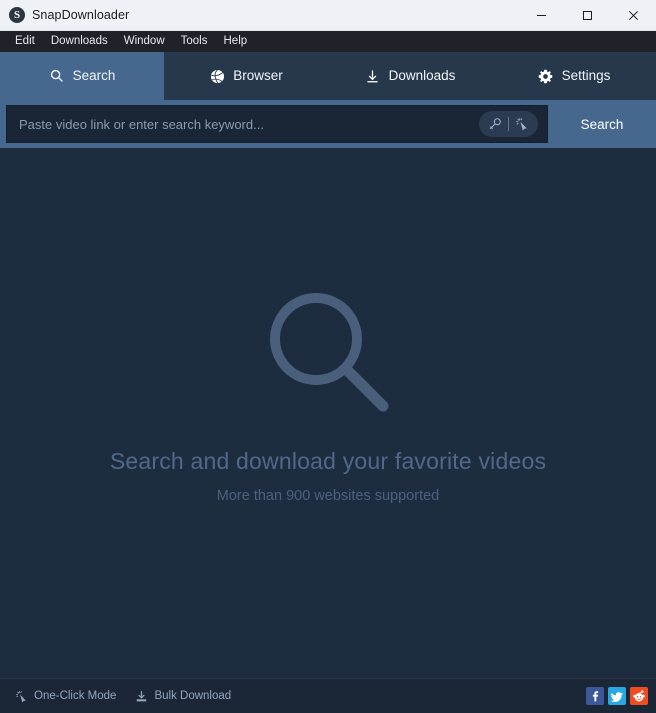  Describe the element at coordinates (328, 695) in the screenshot. I see `statusbar: One-Click Mode Bulk Download` at that location.